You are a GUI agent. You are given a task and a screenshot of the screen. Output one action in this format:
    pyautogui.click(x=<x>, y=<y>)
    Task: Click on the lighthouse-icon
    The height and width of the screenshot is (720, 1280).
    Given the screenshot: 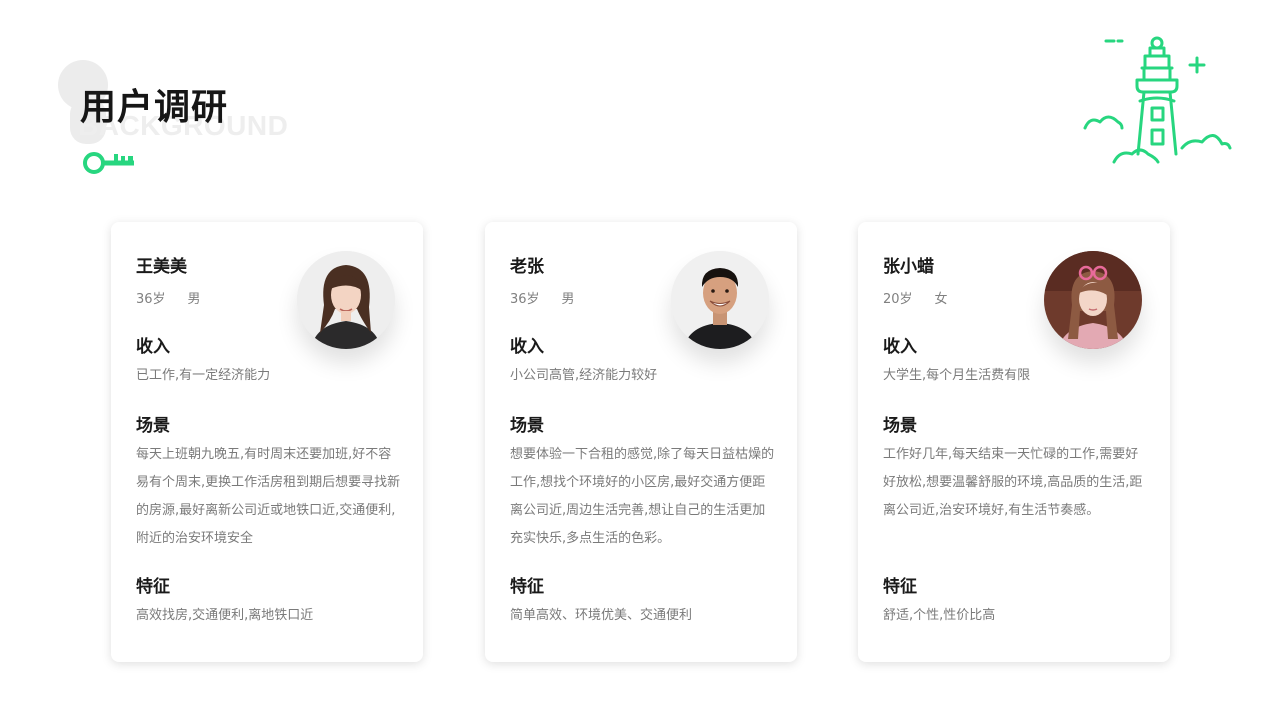 What is the action you would take?
    pyautogui.click(x=1157, y=100)
    